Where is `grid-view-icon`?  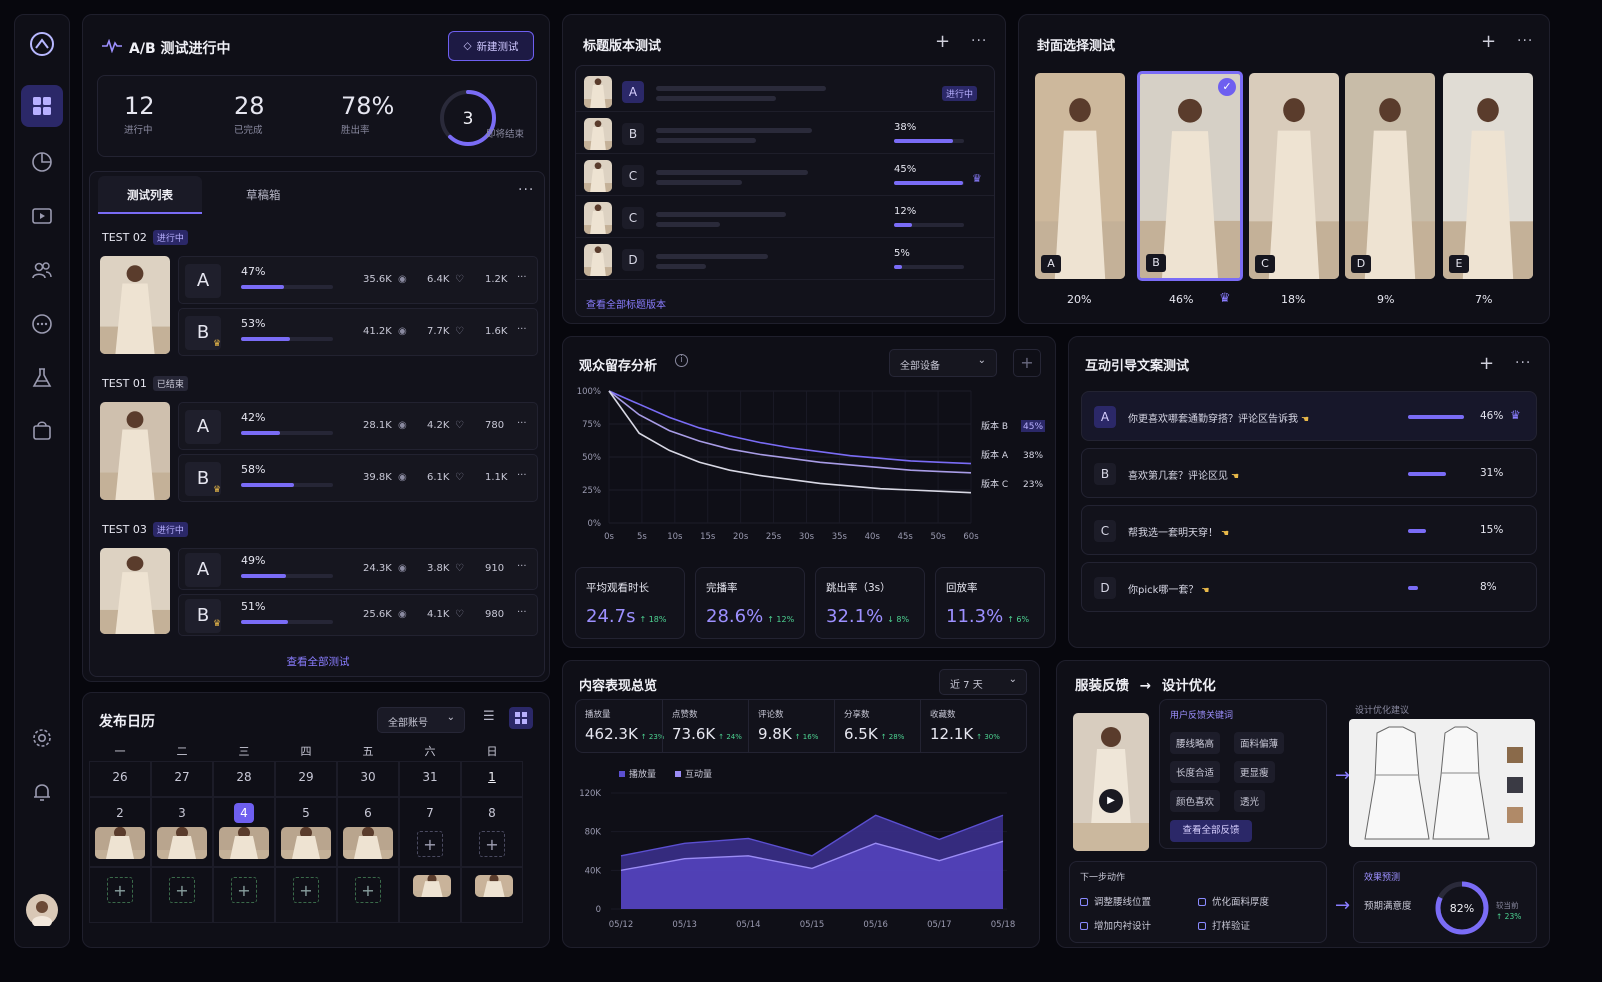
grid-view-icon is located at coordinates (521, 718).